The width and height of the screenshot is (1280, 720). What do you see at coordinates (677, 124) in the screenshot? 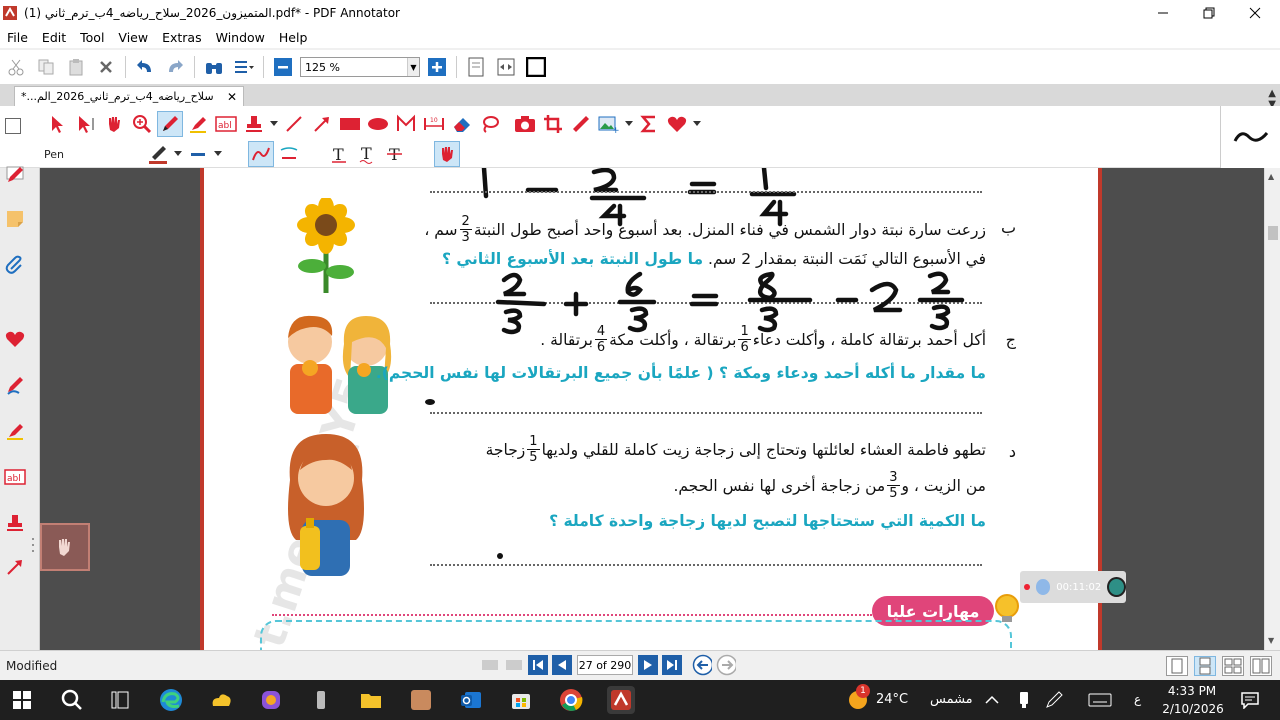
I see `favorites-tool` at bounding box center [677, 124].